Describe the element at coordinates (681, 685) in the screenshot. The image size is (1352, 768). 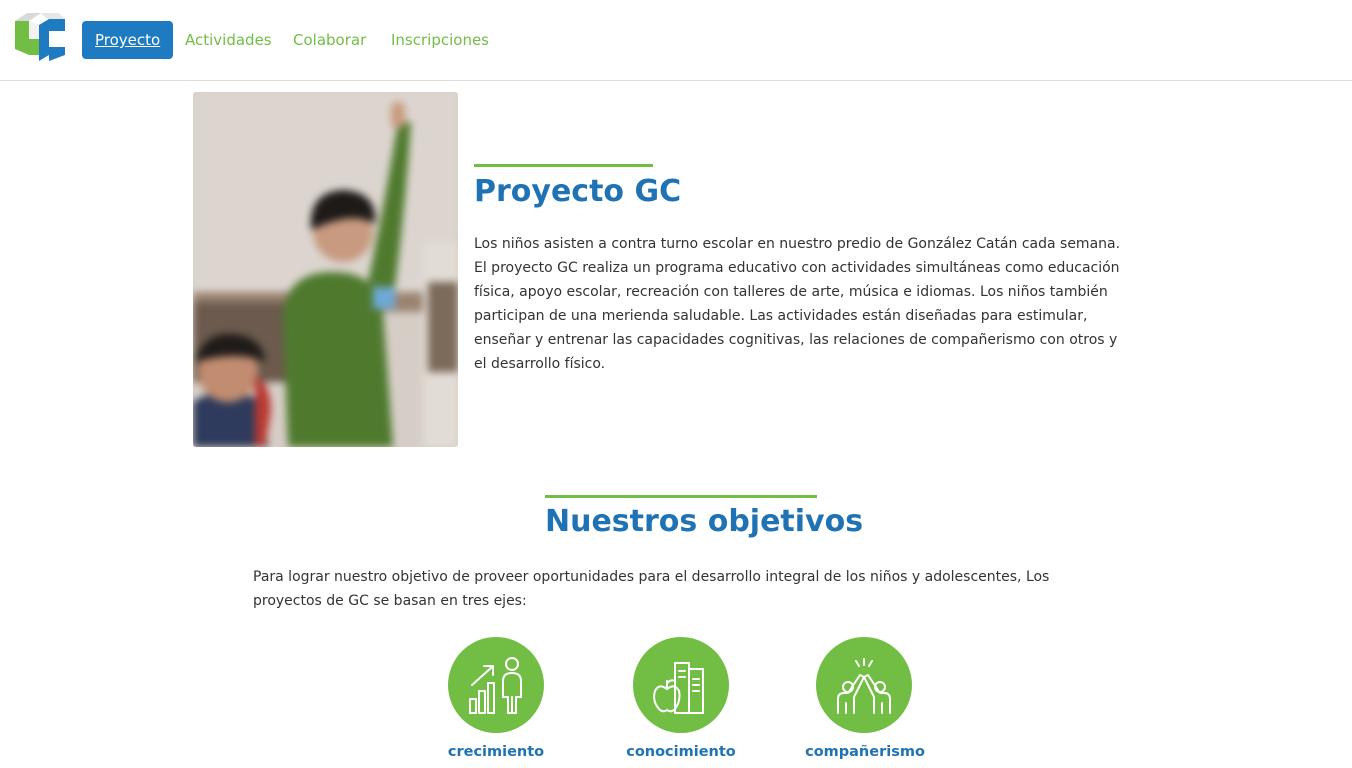
I see `apple-books-icon` at that location.